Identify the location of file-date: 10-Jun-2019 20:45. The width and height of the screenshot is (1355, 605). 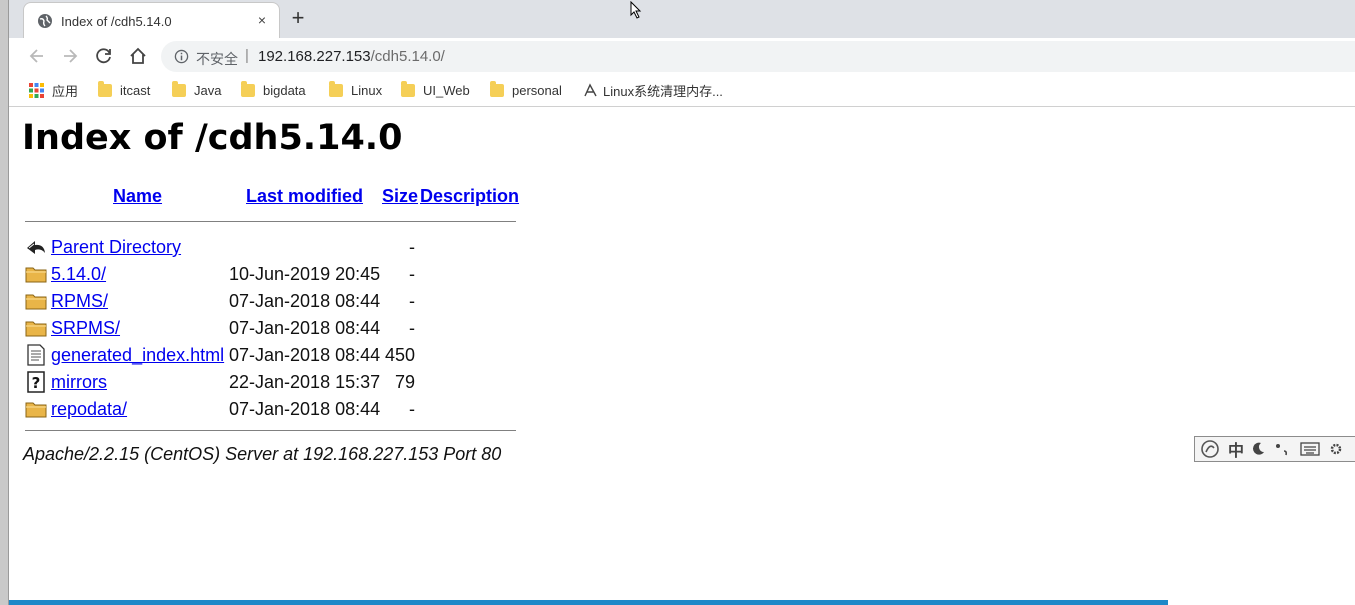
(305, 274).